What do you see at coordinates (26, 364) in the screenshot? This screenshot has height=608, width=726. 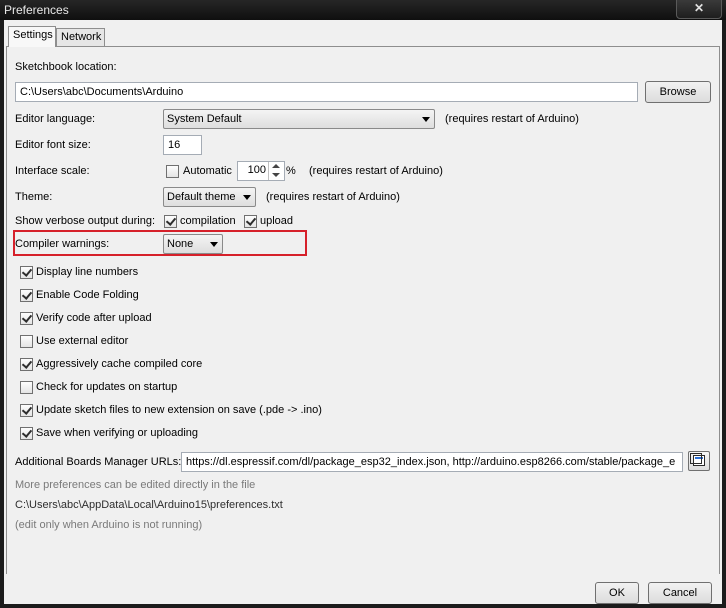 I see `cache-compiled-core-checkbox` at bounding box center [26, 364].